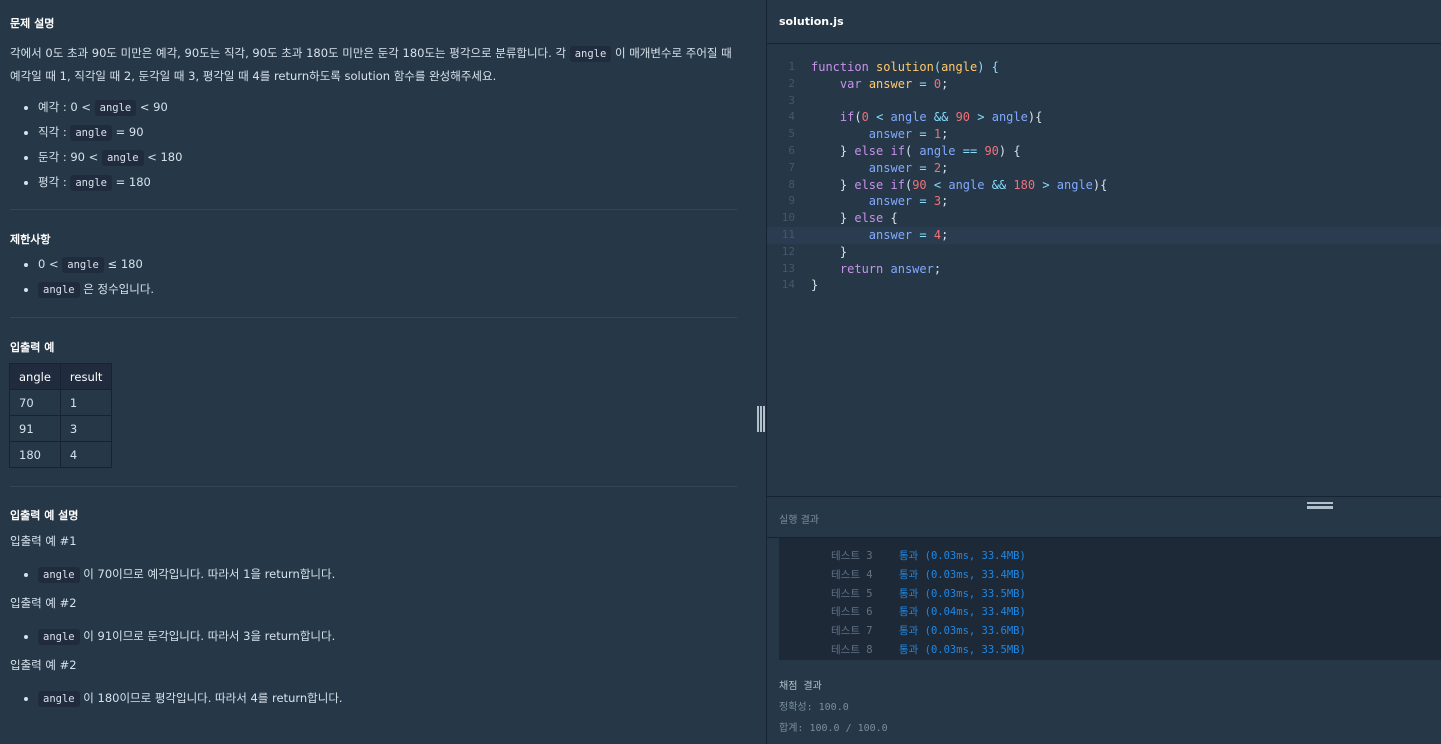 The image size is (1441, 744). Describe the element at coordinates (1104, 151) in the screenshot. I see `code-line: 6 } else if( angle == 90) {` at that location.